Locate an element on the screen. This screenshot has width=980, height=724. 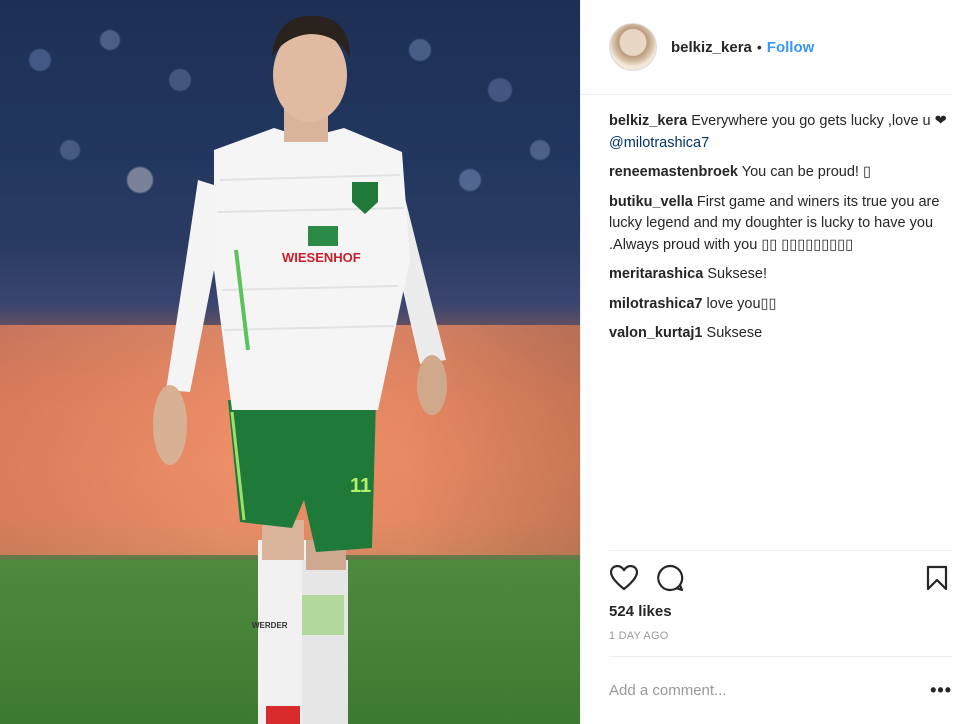
post-header: belkiz_kera • Follow is located at coordinates (766, 47).